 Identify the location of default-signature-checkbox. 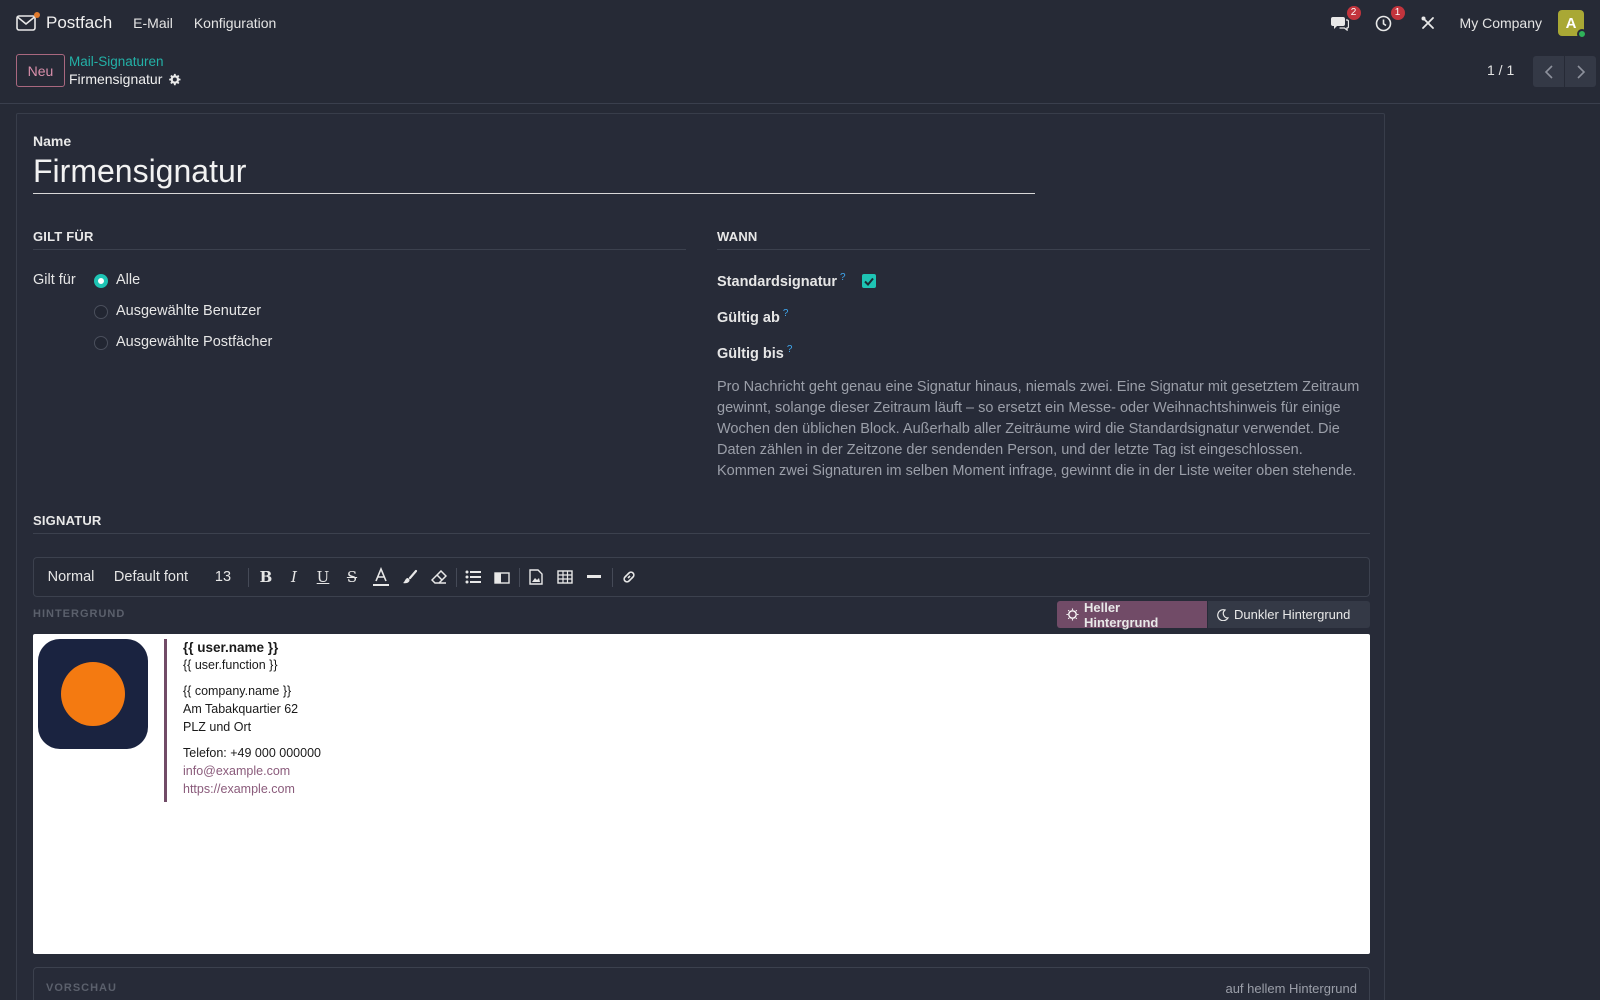
(869, 281).